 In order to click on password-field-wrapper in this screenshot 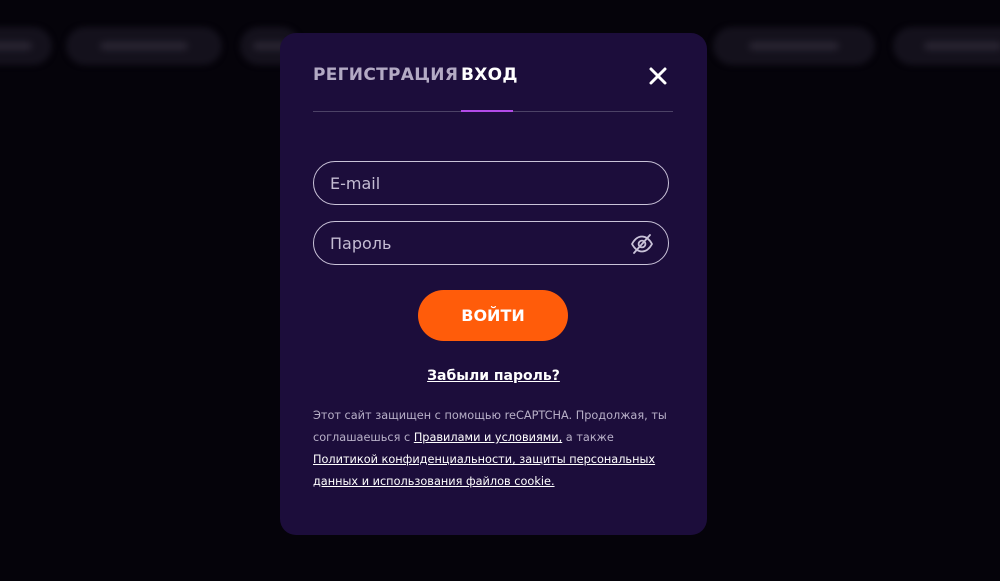, I will do `click(491, 243)`.